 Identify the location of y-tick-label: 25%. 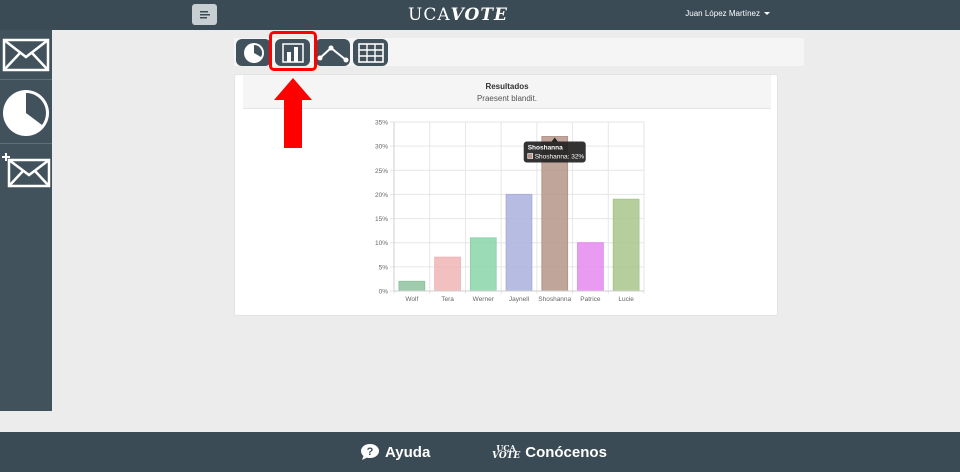
(381, 171).